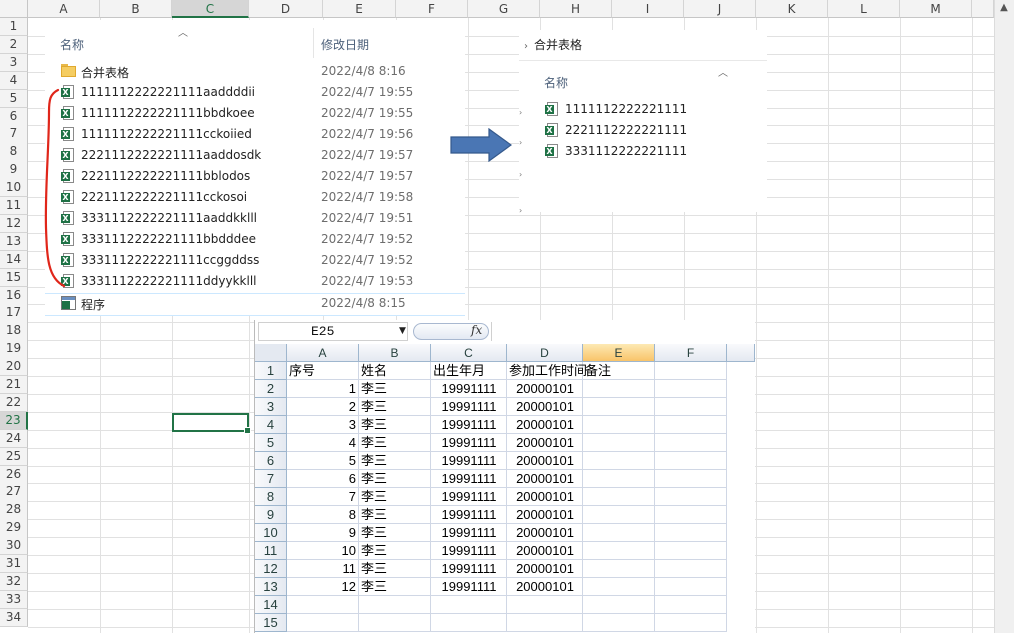 The width and height of the screenshot is (1014, 633). Describe the element at coordinates (14, 546) in the screenshot. I see `row-header-30: 30` at that location.